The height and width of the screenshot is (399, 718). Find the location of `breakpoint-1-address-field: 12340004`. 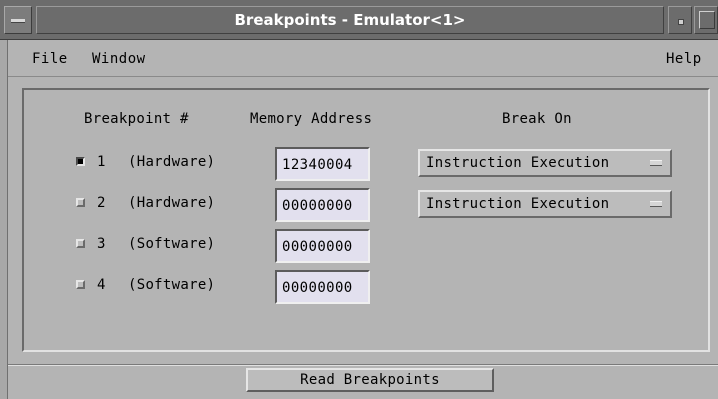

breakpoint-1-address-field: 12340004 is located at coordinates (322, 164).